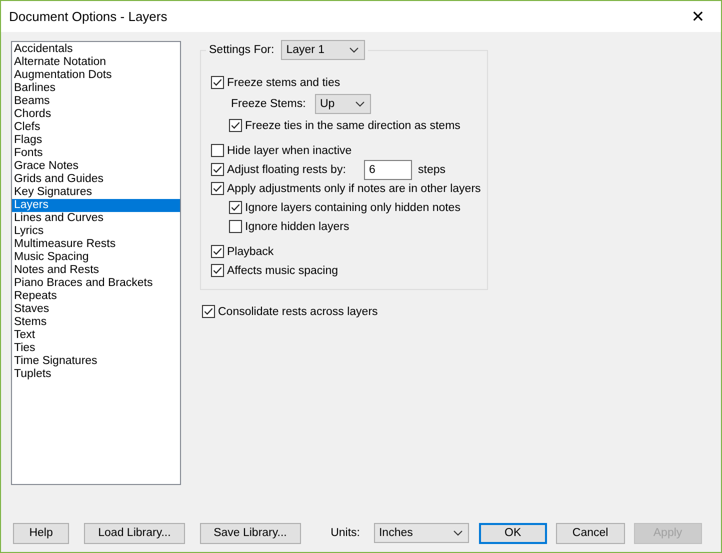 The image size is (722, 553). I want to click on list-item: Beams, so click(96, 101).